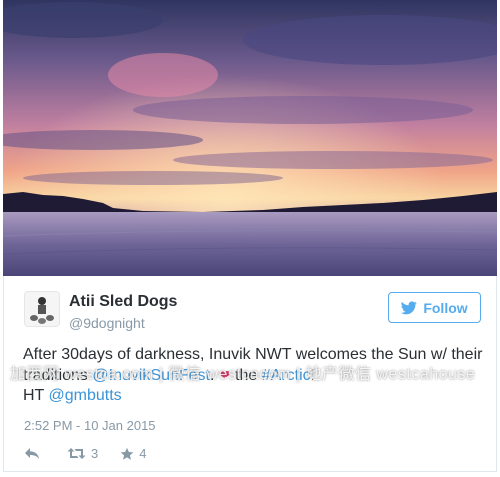 The width and height of the screenshot is (500, 477). Describe the element at coordinates (107, 323) in the screenshot. I see `user-handle: @9dognight` at that location.